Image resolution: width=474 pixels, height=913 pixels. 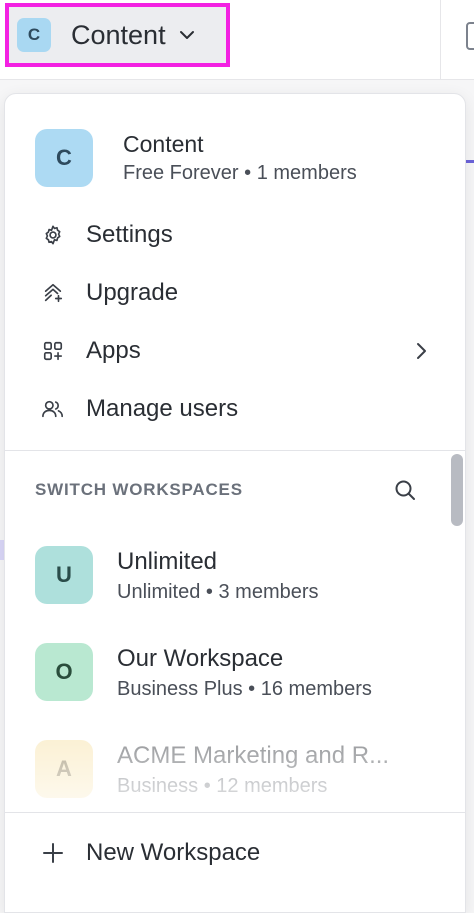 I want to click on chevron-down-icon, so click(x=187, y=35).